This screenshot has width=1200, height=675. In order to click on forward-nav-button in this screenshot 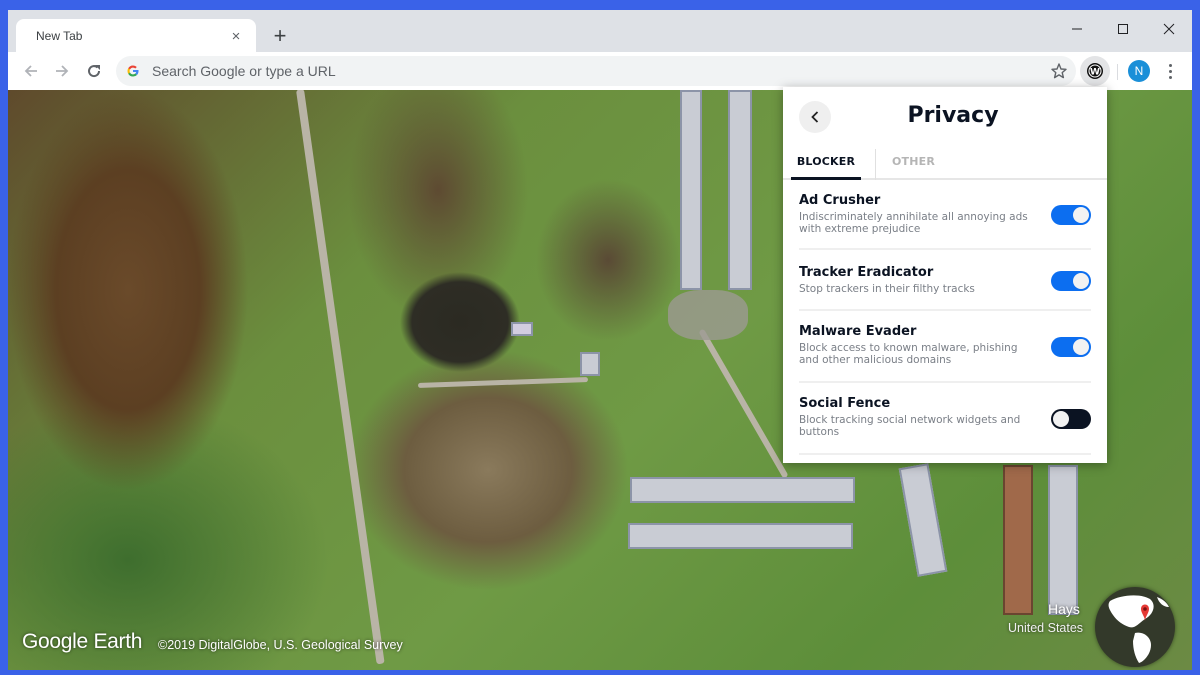, I will do `click(62, 71)`.